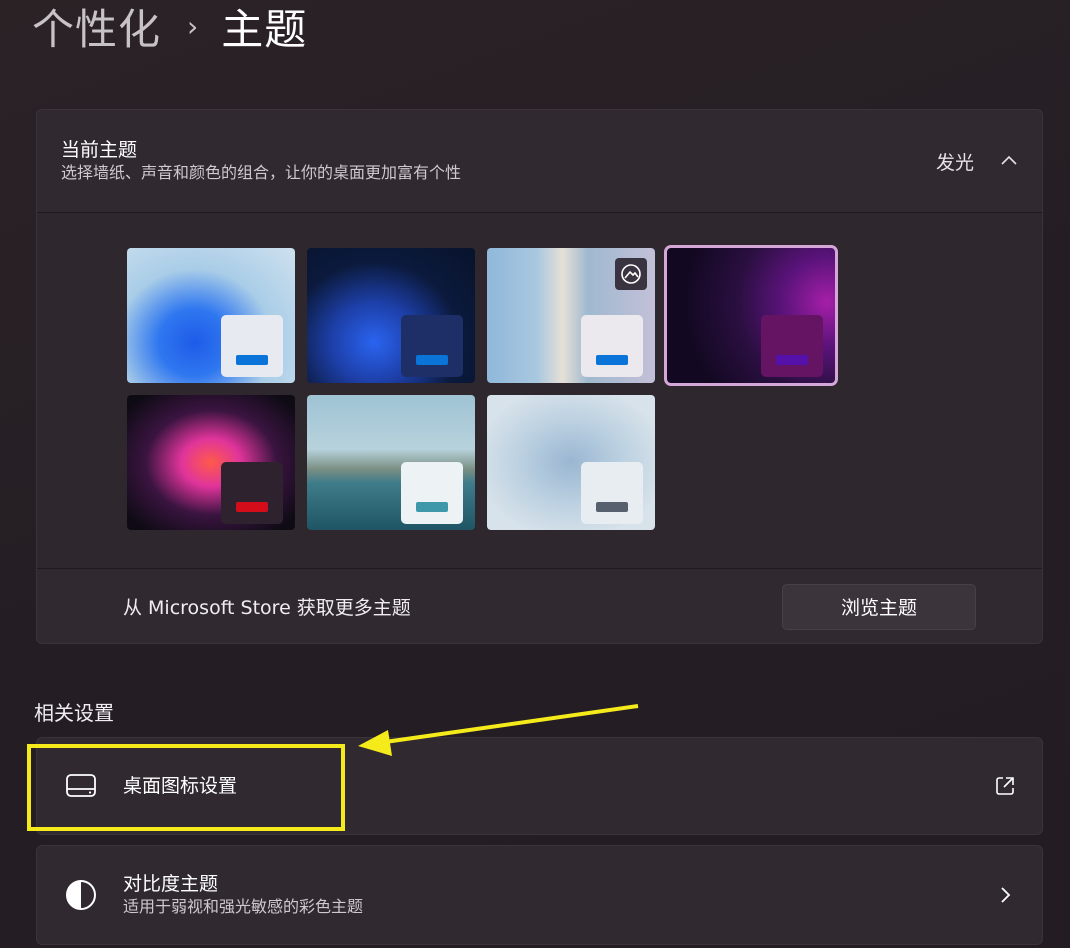 The image size is (1070, 948). What do you see at coordinates (498, 730) in the screenshot?
I see `annotation-arrow` at bounding box center [498, 730].